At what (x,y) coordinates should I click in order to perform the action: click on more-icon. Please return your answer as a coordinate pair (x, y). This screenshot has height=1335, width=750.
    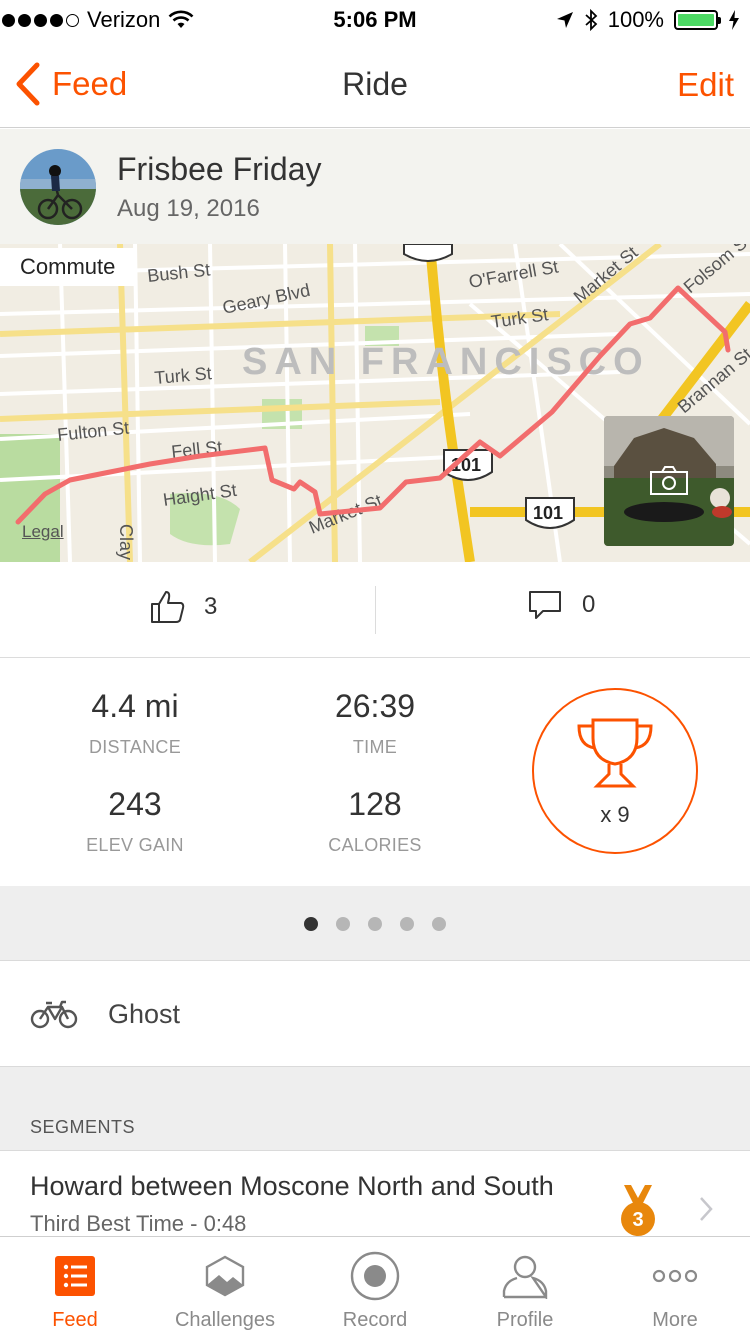
    Looking at the image, I should click on (675, 1276).